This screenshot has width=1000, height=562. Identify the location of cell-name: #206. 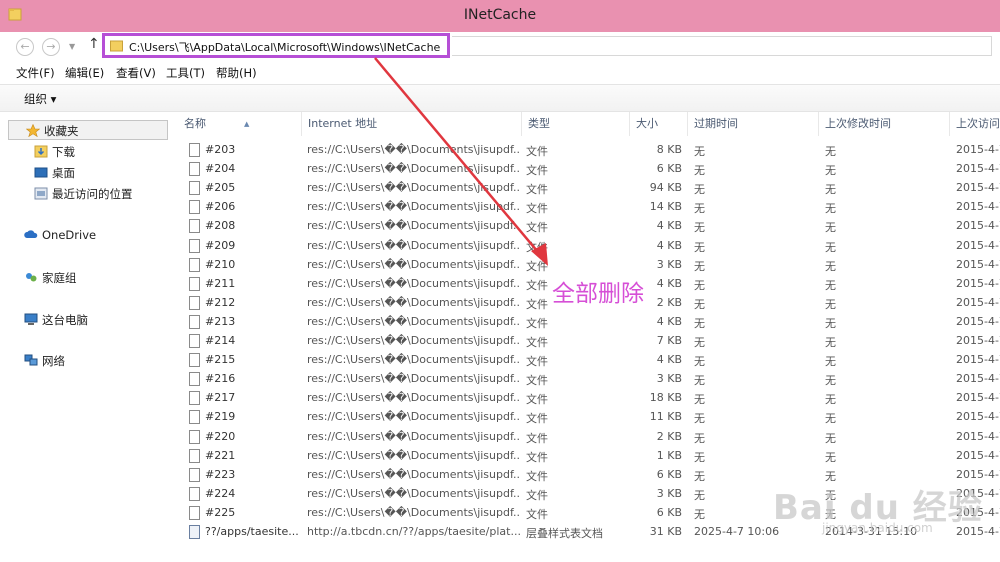
(220, 207).